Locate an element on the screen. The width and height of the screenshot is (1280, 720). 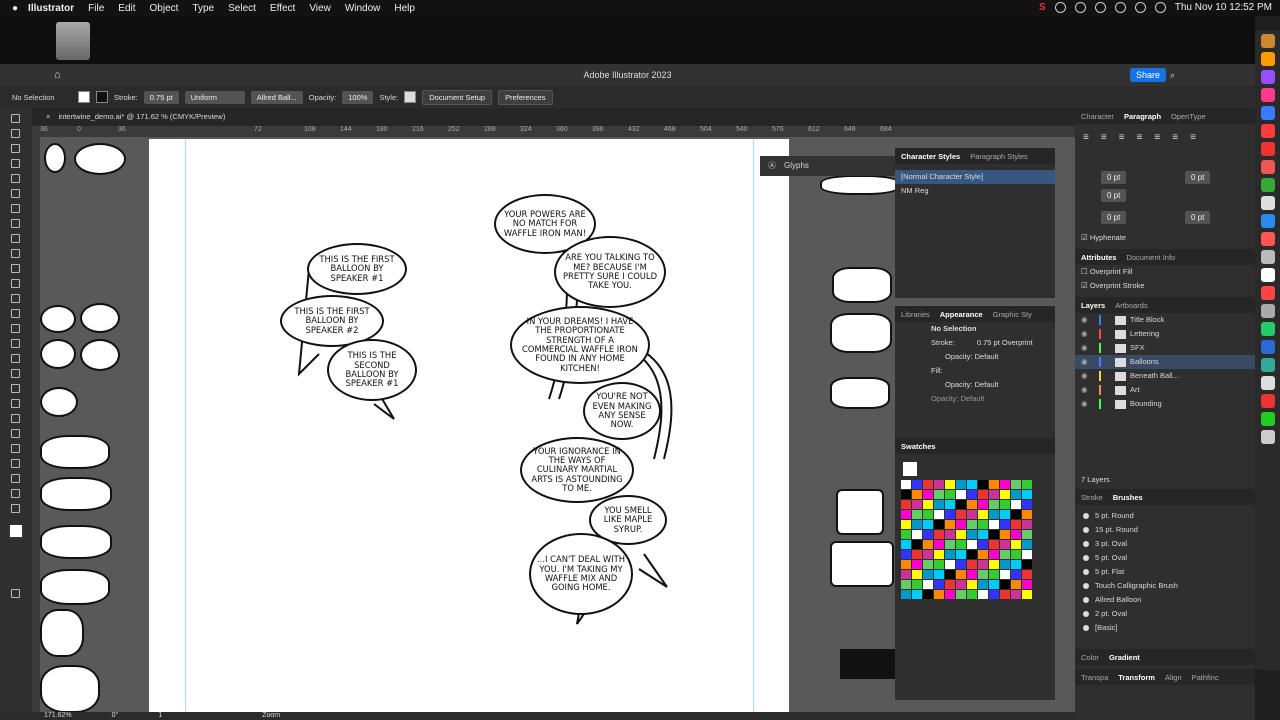
shape-builder-tool-icon is located at coordinates (15, 358).